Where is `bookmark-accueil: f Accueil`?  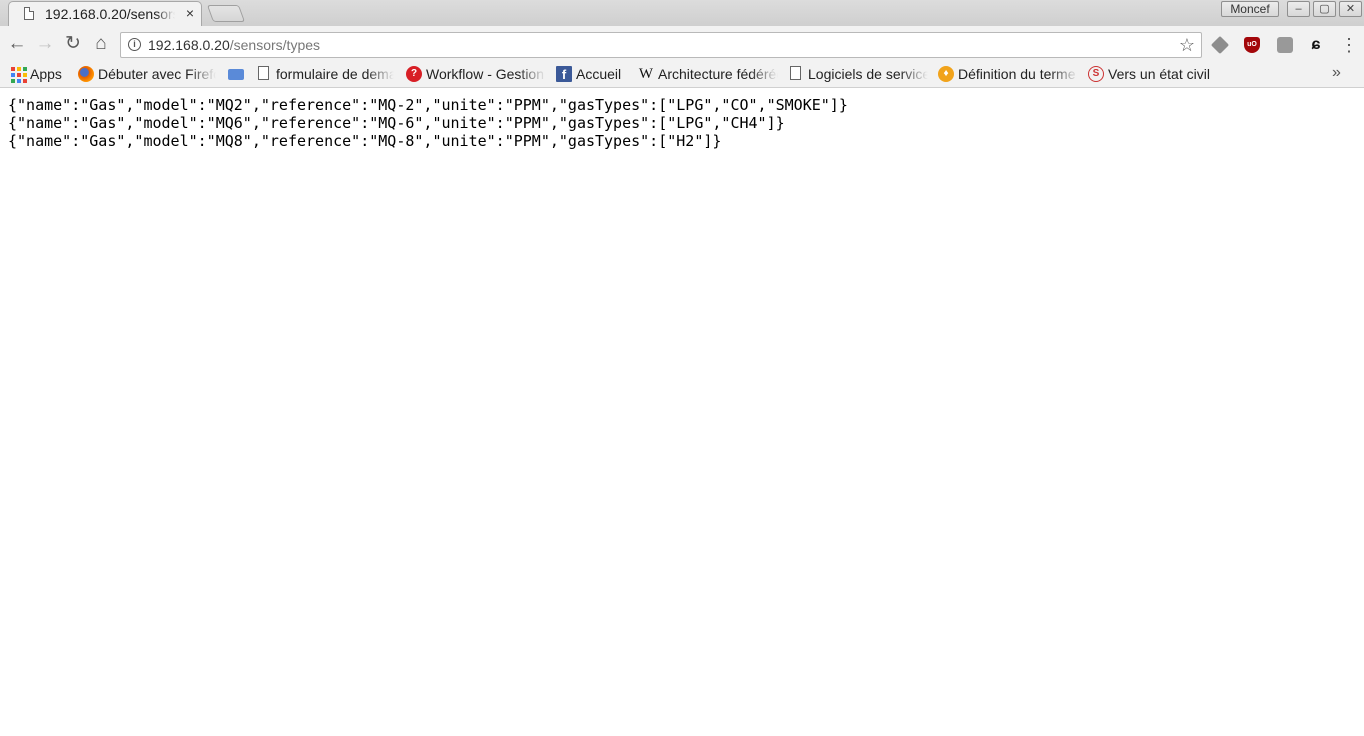
bookmark-accueil: f Accueil is located at coordinates (592, 74).